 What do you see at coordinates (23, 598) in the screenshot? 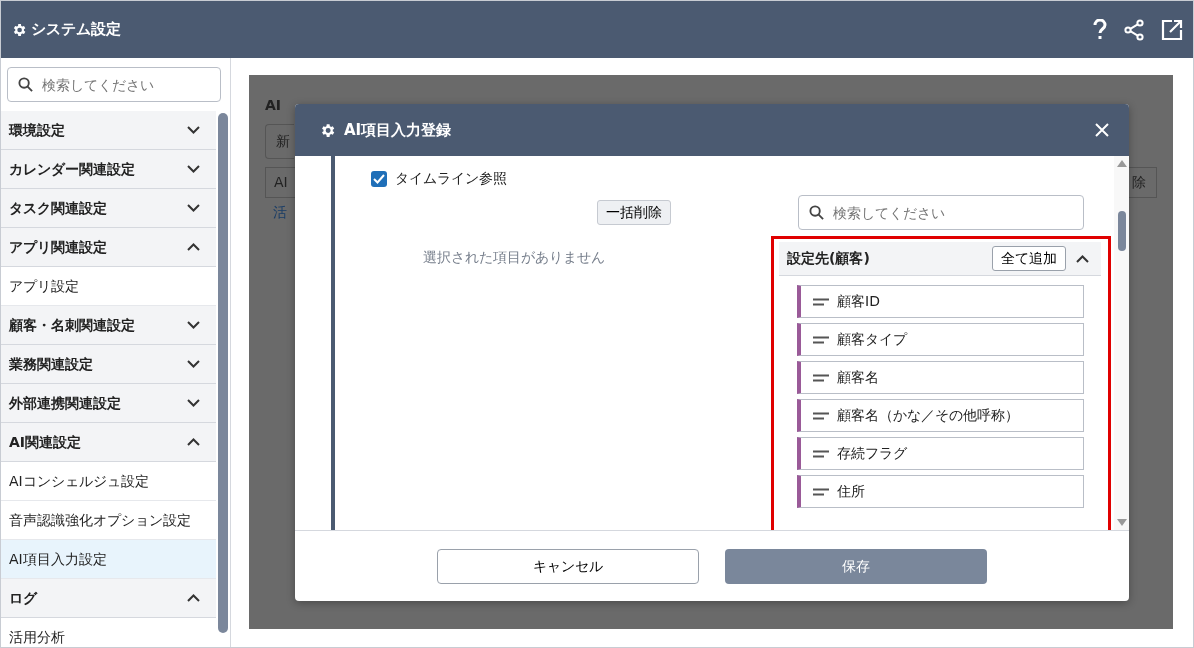
I see `section-label: ログ` at bounding box center [23, 598].